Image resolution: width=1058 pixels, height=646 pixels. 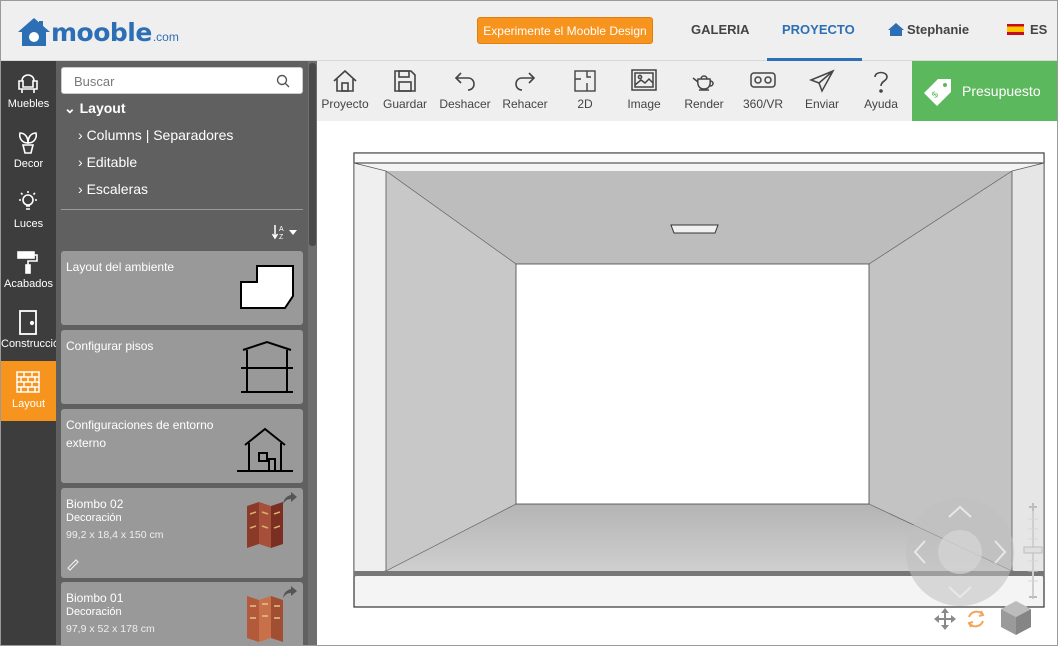 I want to click on budget-label: Presupuesto, so click(x=1001, y=91).